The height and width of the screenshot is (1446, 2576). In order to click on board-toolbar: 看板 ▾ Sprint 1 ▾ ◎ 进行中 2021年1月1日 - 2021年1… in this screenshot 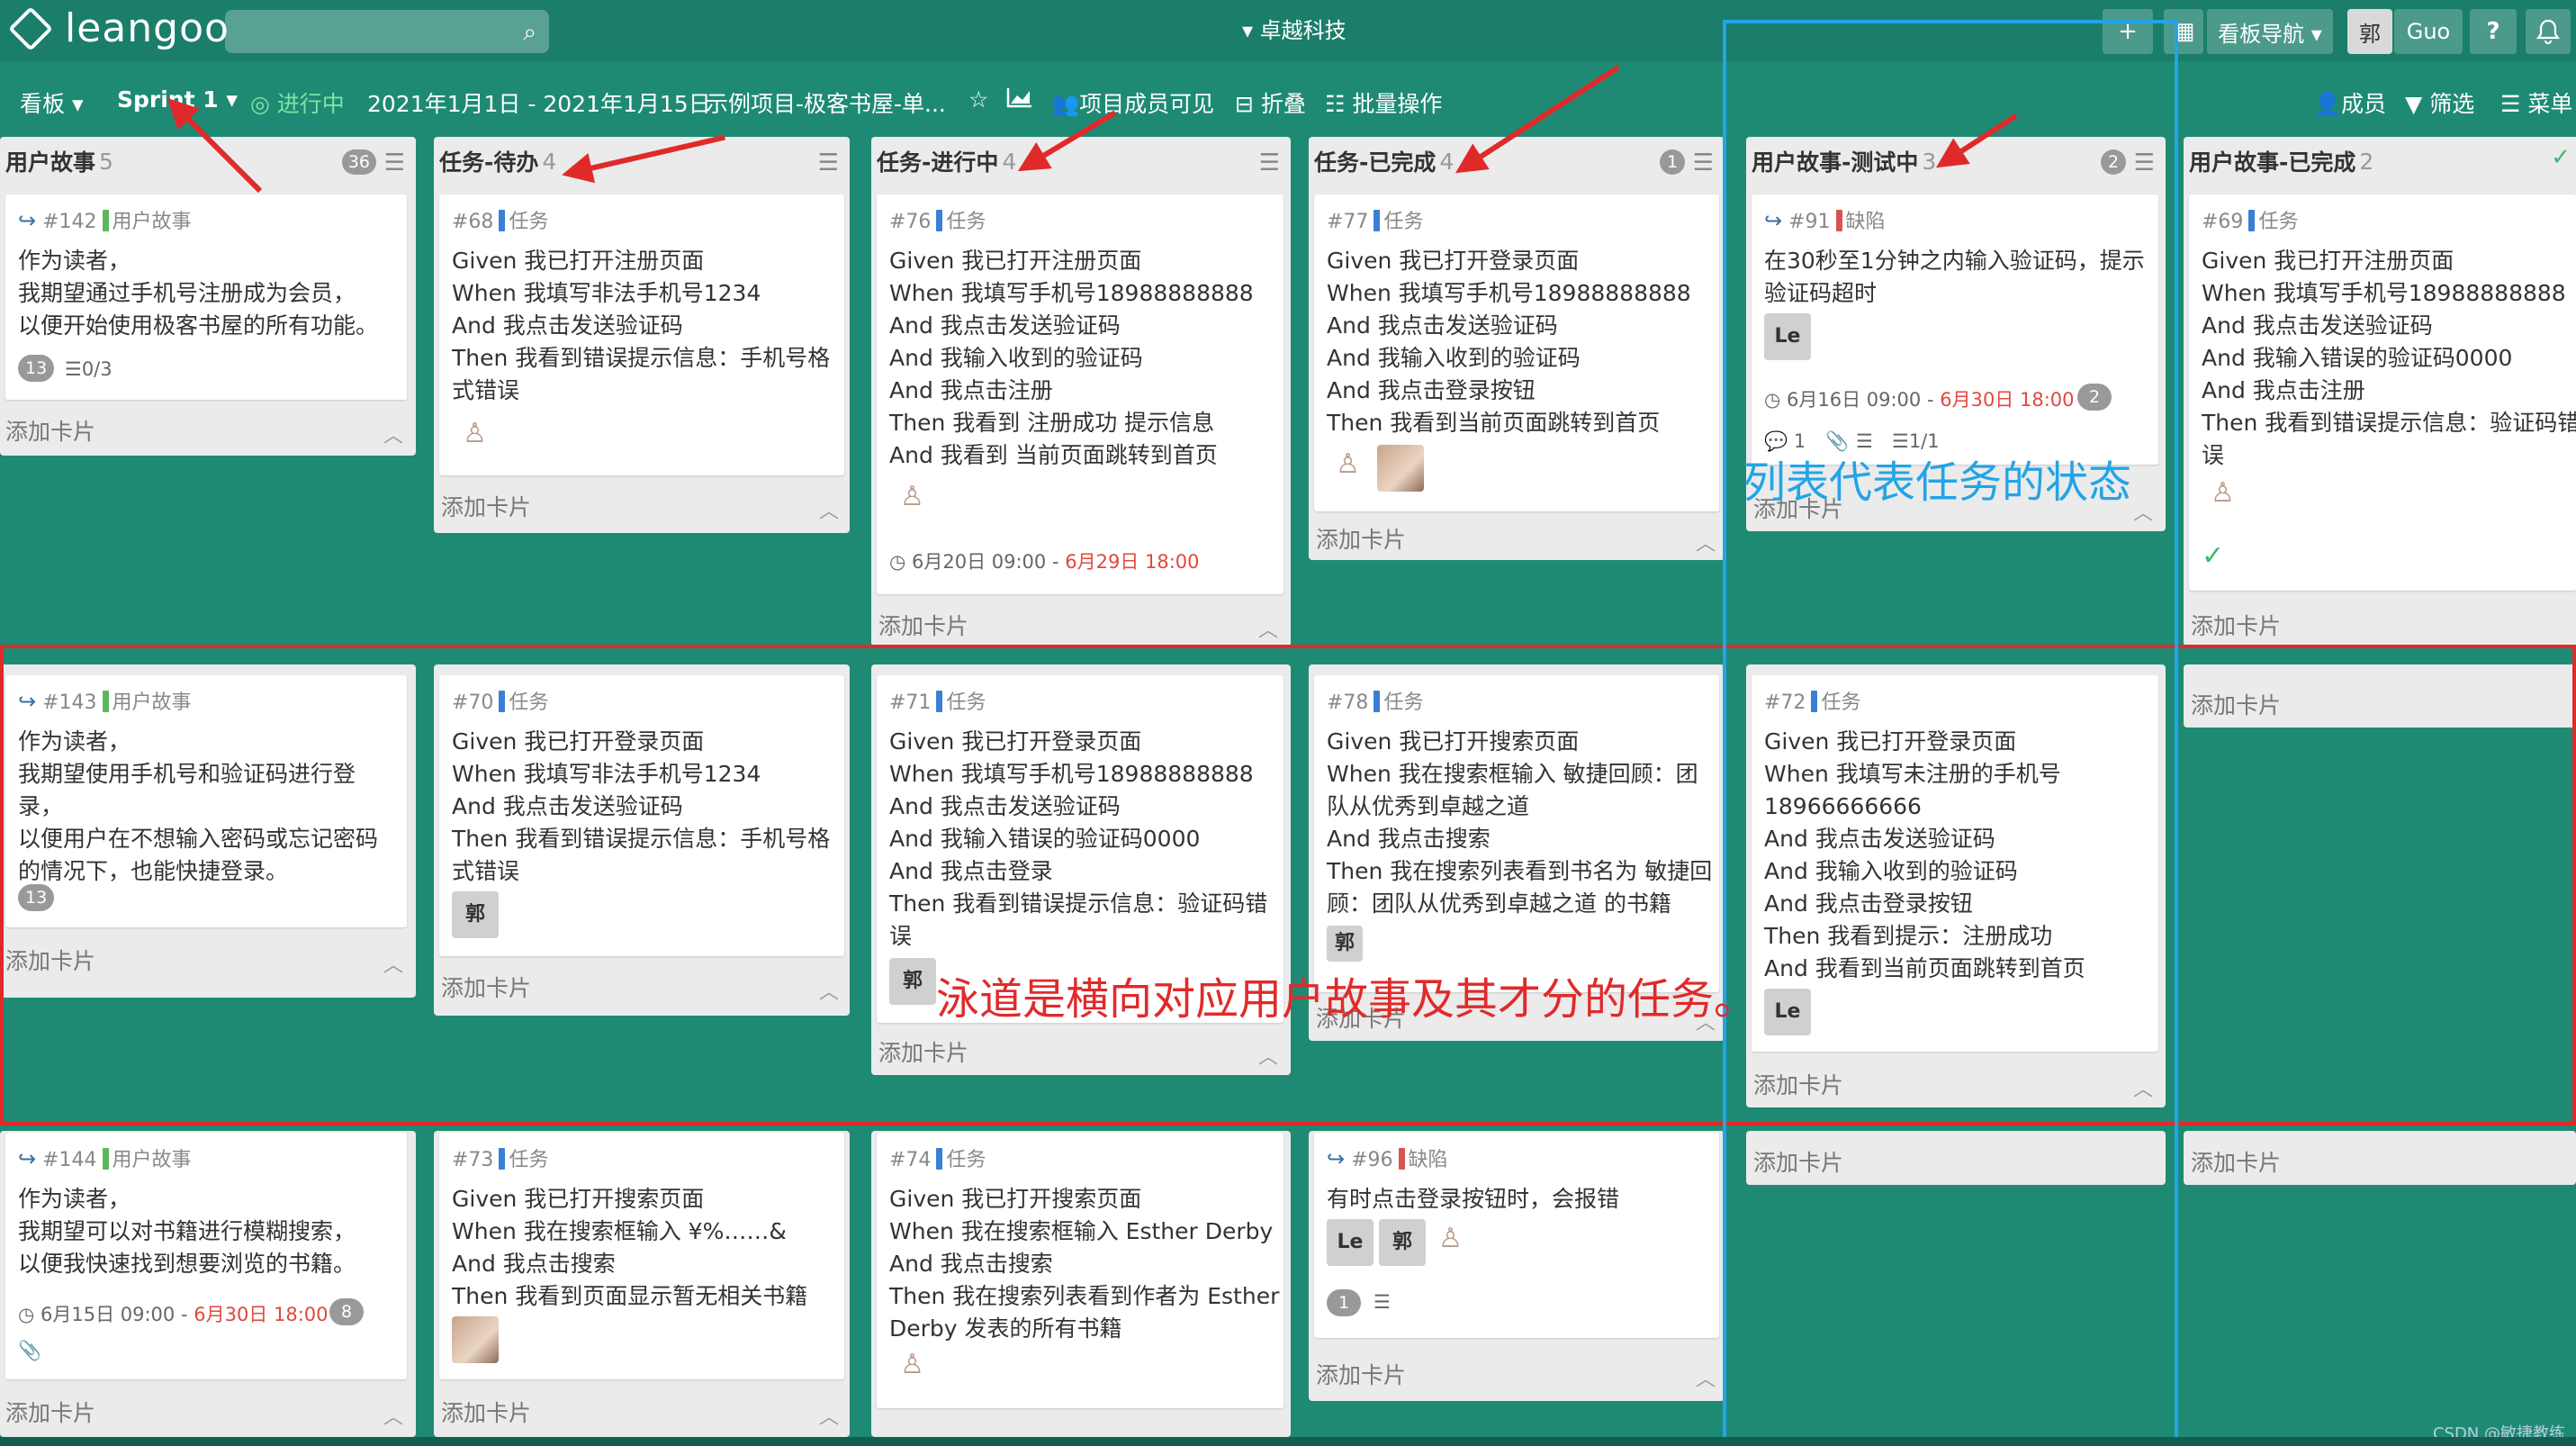, I will do `click(1288, 100)`.